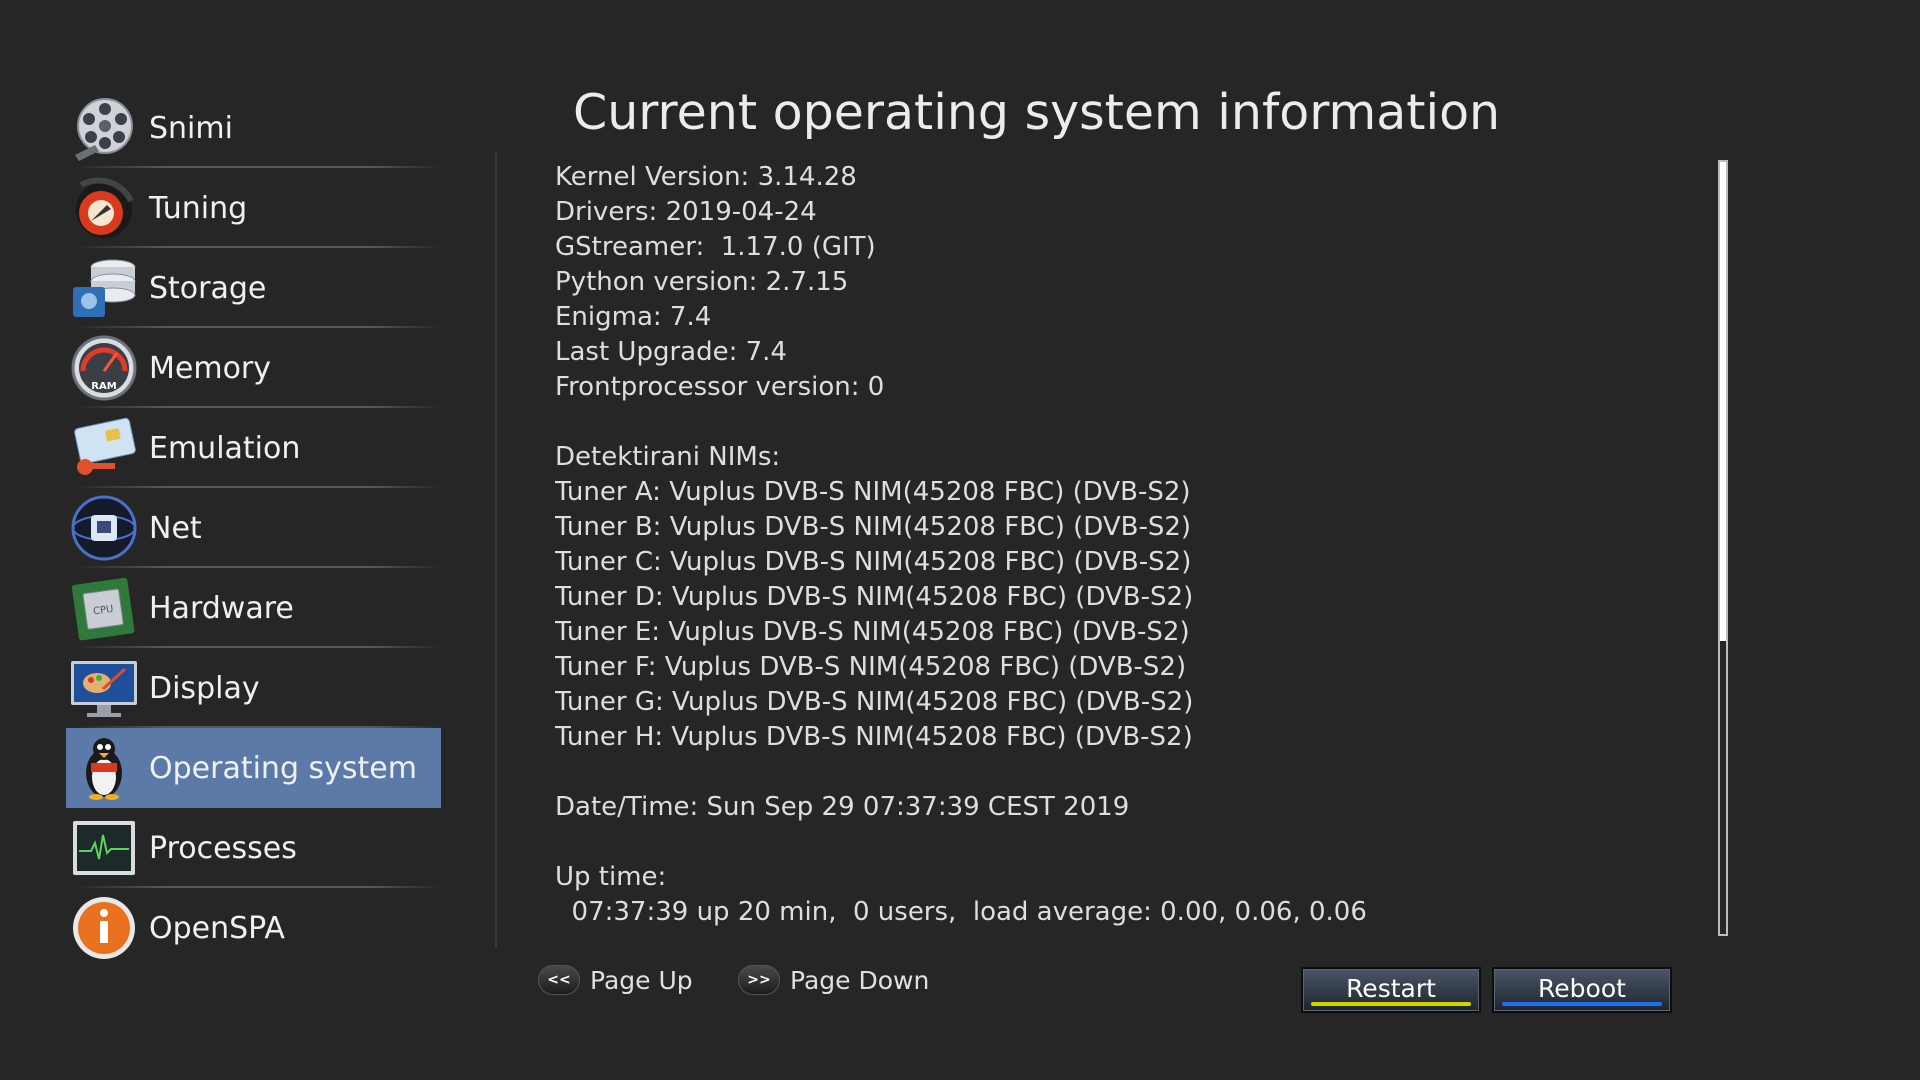 The image size is (1920, 1080). Describe the element at coordinates (208, 288) in the screenshot. I see `sidebar-item-label: Storage` at that location.